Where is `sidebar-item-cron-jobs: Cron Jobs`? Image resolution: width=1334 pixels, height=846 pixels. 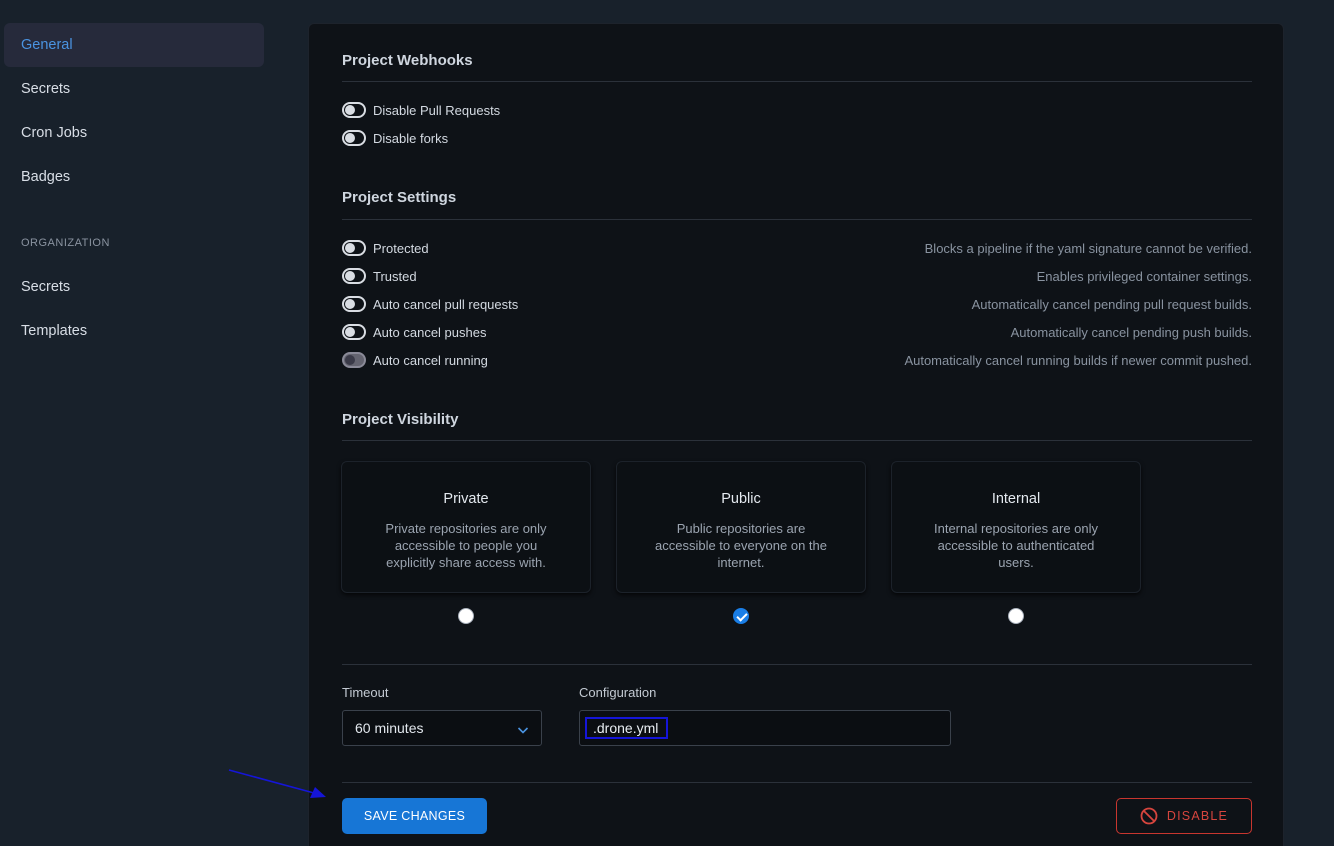
sidebar-item-cron-jobs: Cron Jobs is located at coordinates (134, 133).